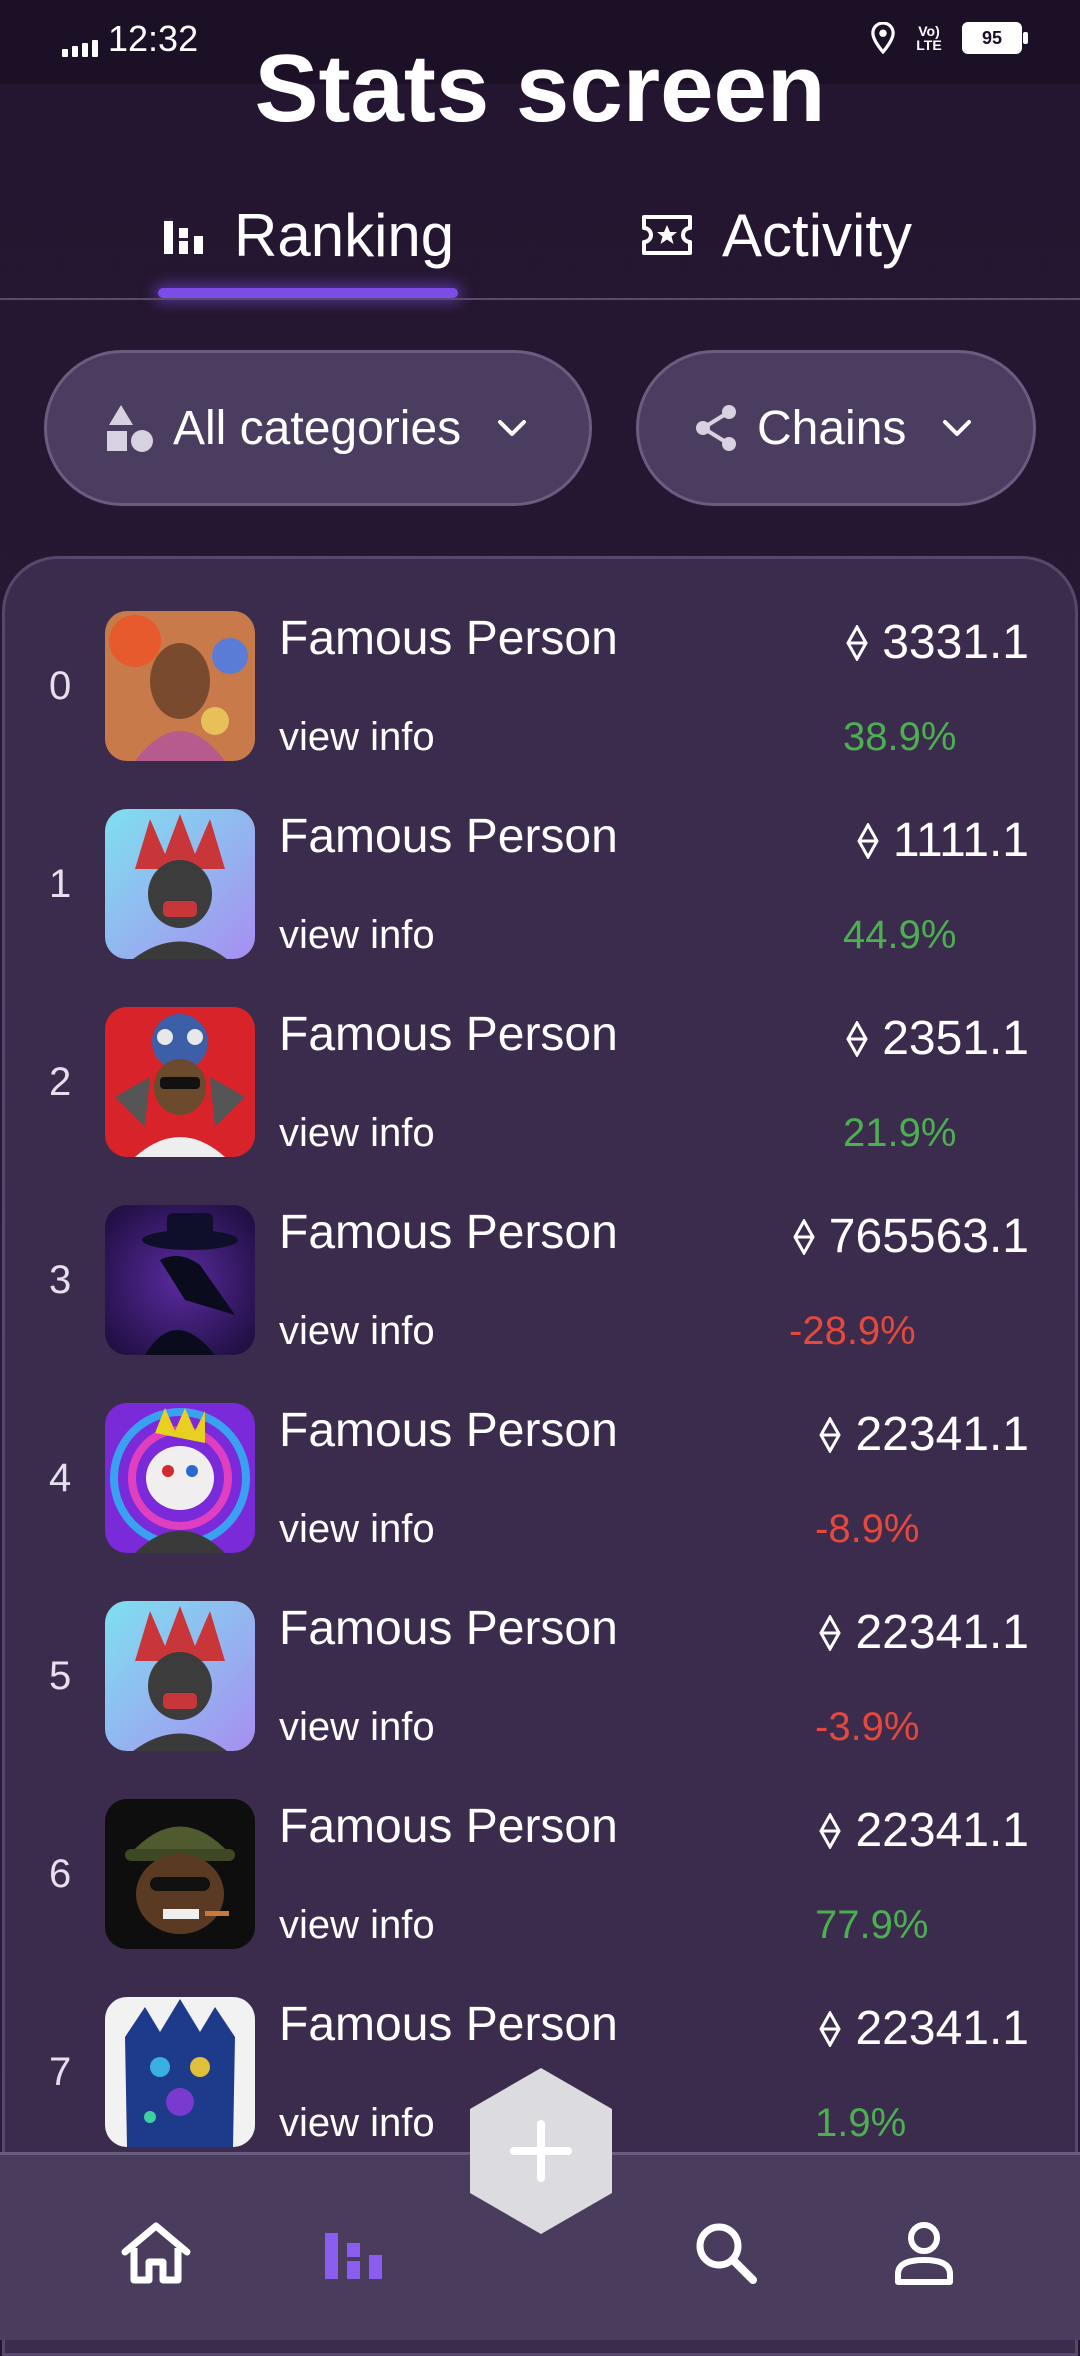 The height and width of the screenshot is (2356, 1080). I want to click on ranking-row: 2 Famous Person view info 2351.1 21.9%, so click(540, 1106).